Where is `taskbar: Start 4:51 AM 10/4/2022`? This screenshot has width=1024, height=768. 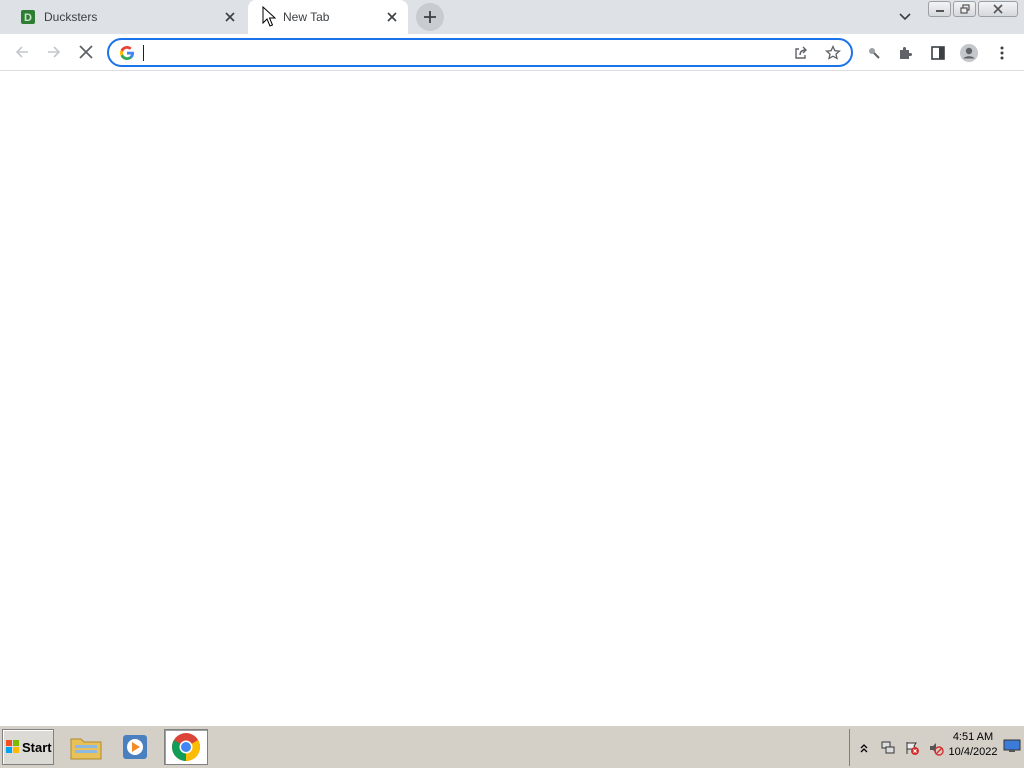 taskbar: Start 4:51 AM 10/4/2022 is located at coordinates (512, 746).